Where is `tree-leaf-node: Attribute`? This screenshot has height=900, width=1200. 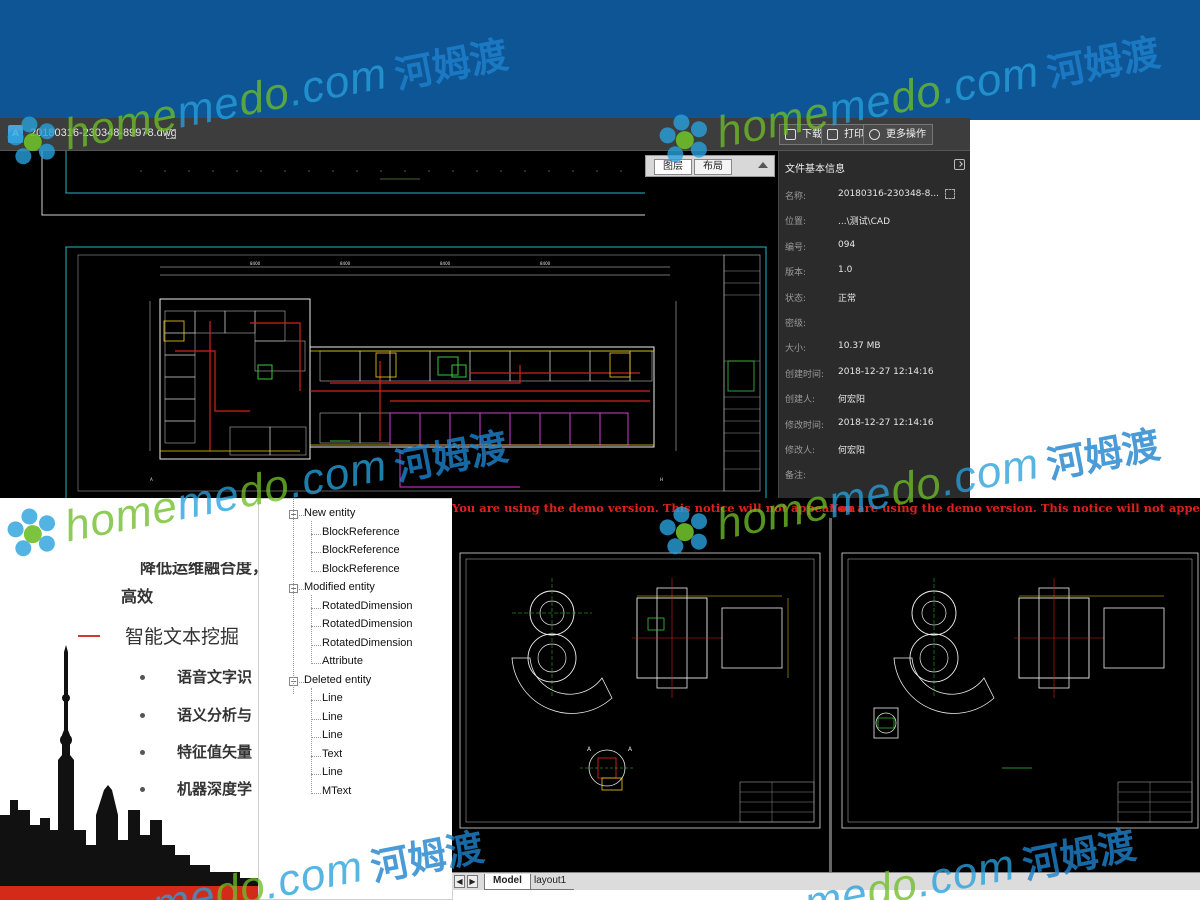 tree-leaf-node: Attribute is located at coordinates (342, 661).